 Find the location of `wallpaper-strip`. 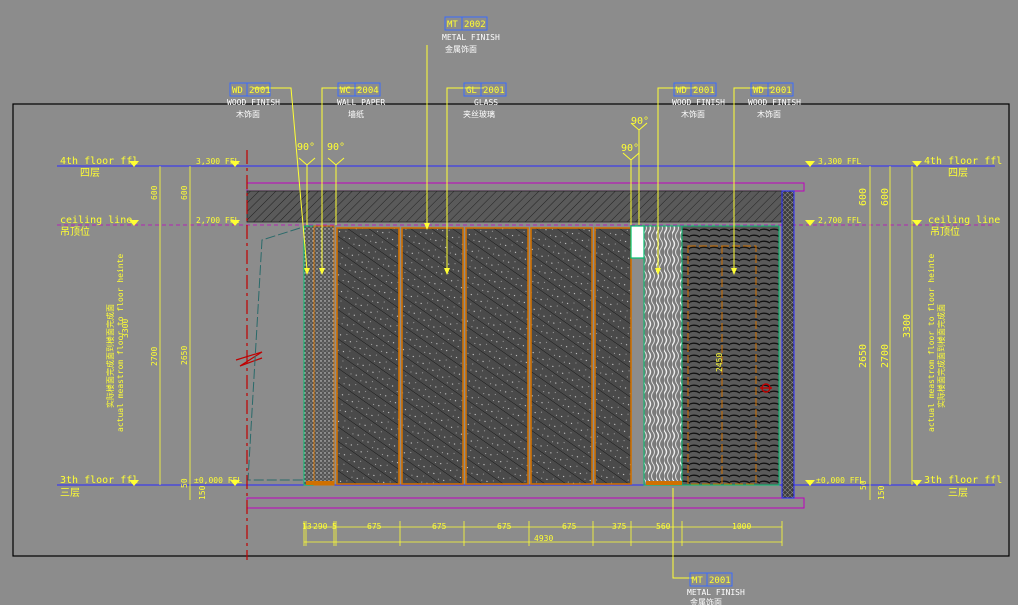

wallpaper-strip is located at coordinates (324, 355).